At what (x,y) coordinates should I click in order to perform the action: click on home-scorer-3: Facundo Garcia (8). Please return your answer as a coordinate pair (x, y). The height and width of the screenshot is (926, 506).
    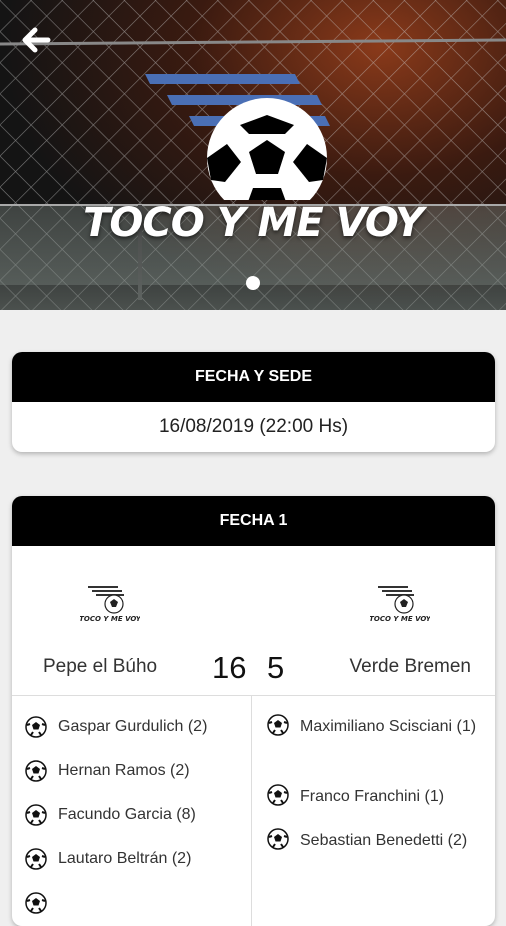
    Looking at the image, I should click on (127, 814).